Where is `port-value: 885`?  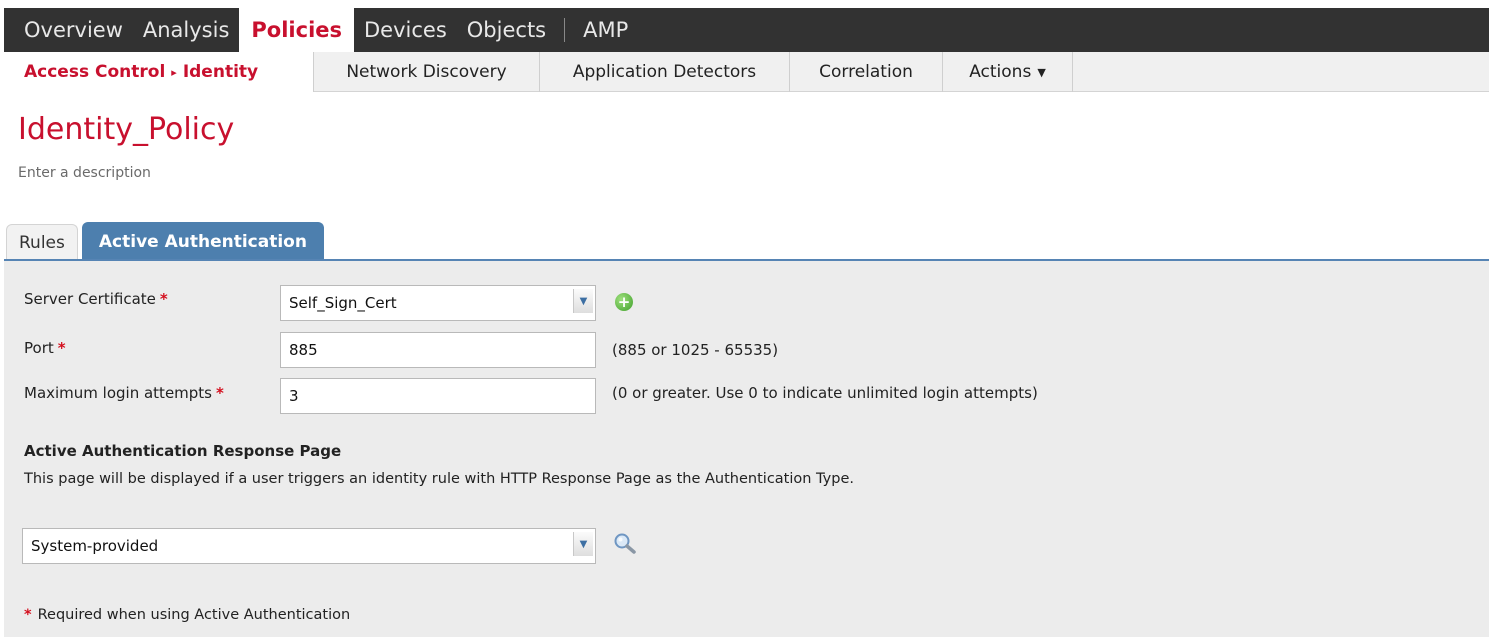 port-value: 885 is located at coordinates (303, 350).